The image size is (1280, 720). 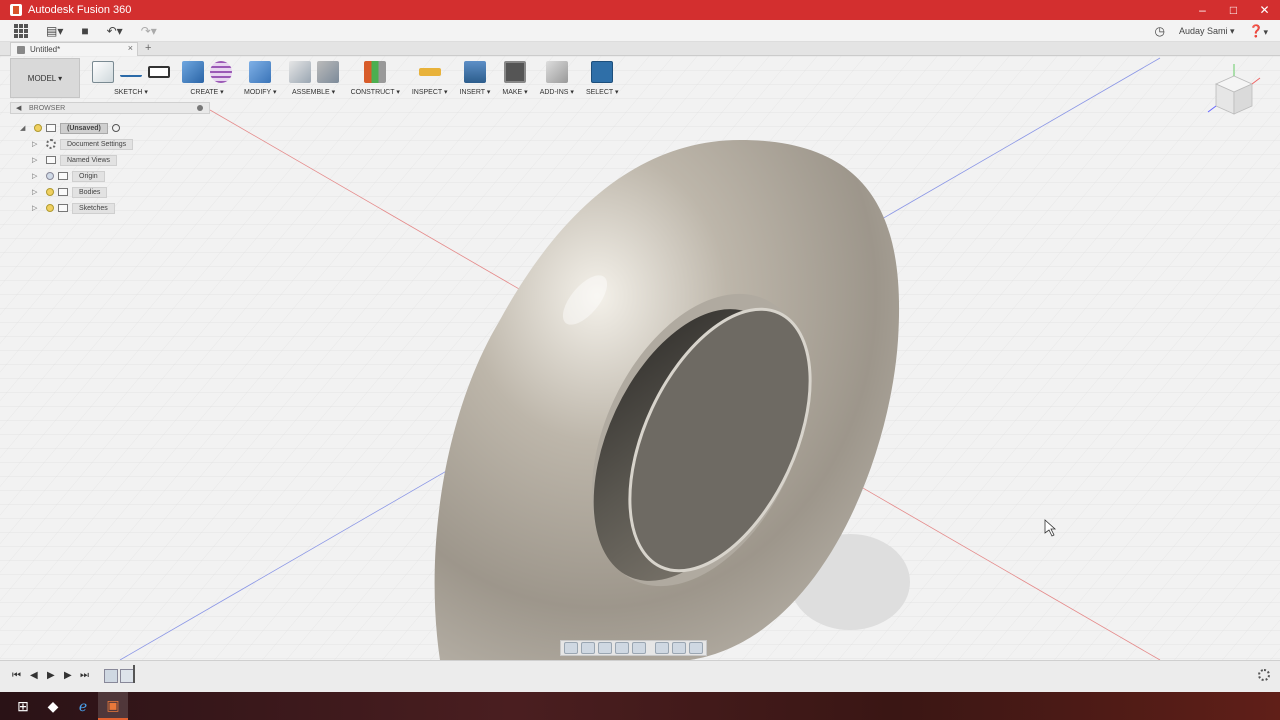 I want to click on view-cube-z-axis, so click(x=1212, y=109).